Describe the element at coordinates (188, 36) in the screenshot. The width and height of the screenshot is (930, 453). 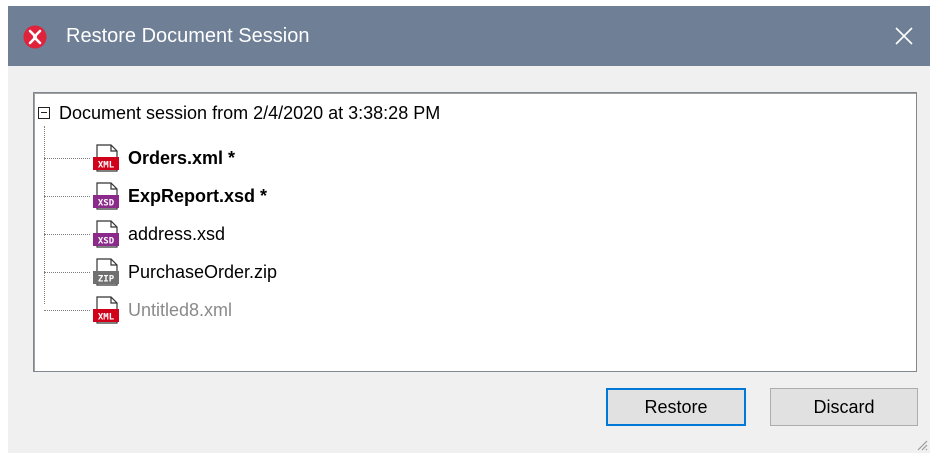
I see `dialog-title: Restore Document Session` at that location.